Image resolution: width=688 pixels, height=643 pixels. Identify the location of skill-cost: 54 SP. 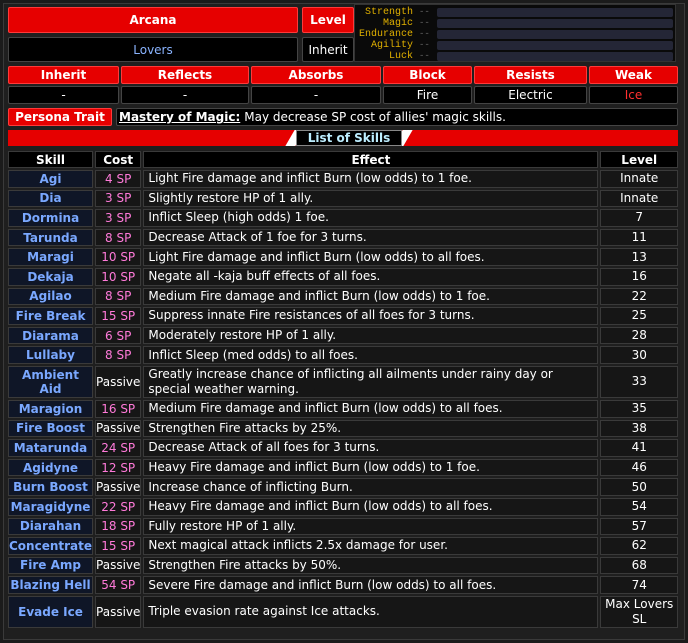
(118, 585).